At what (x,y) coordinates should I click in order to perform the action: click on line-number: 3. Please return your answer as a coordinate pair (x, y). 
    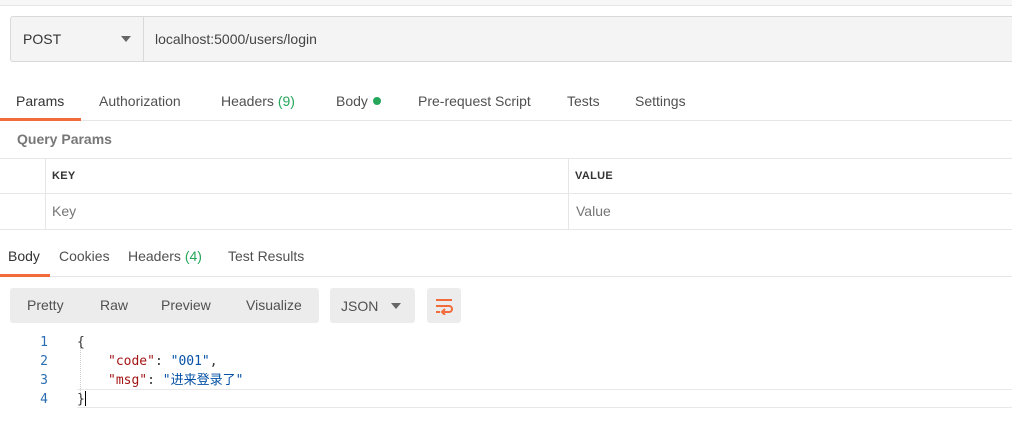
    Looking at the image, I should click on (44, 380).